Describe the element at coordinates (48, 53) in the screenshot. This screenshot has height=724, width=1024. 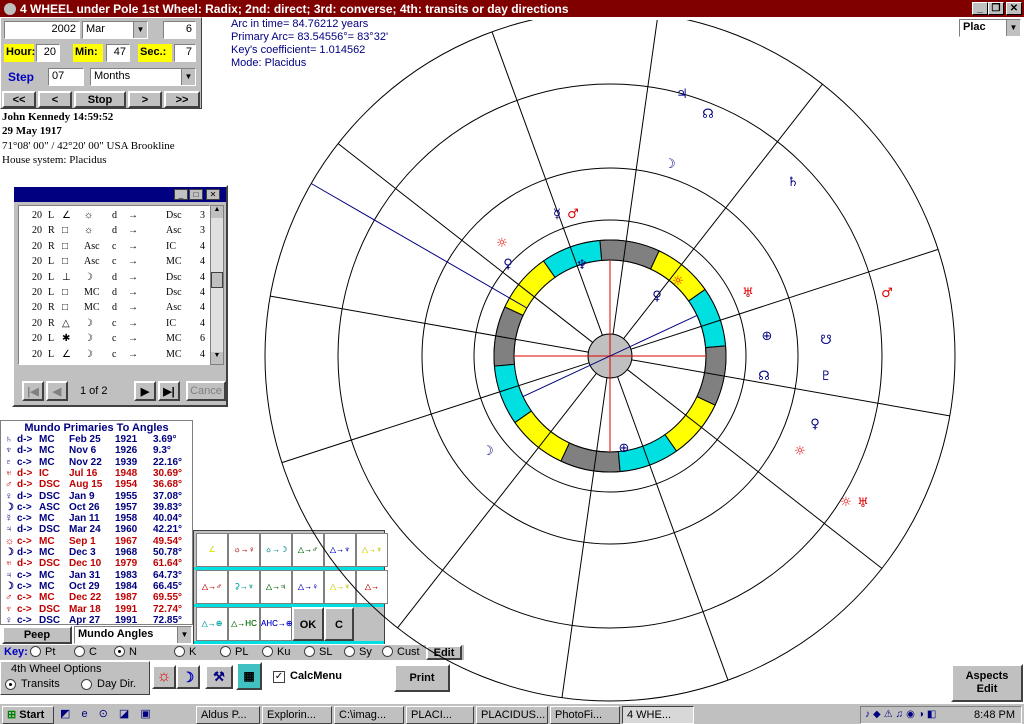
I see `hour-field: 20` at that location.